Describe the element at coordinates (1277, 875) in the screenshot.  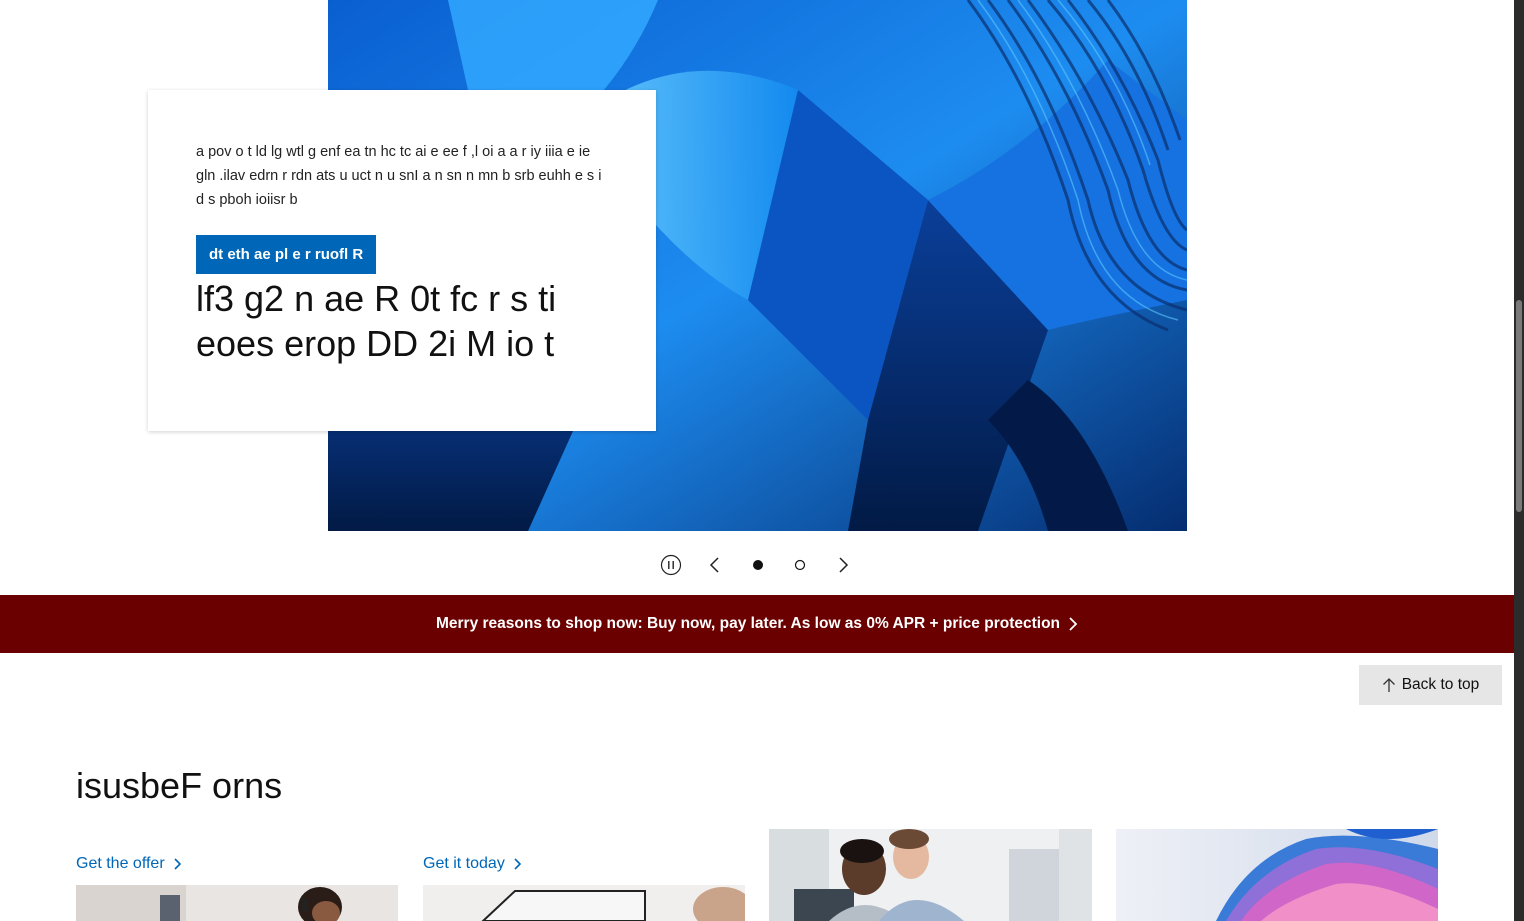
I see `card-image-bloom` at that location.